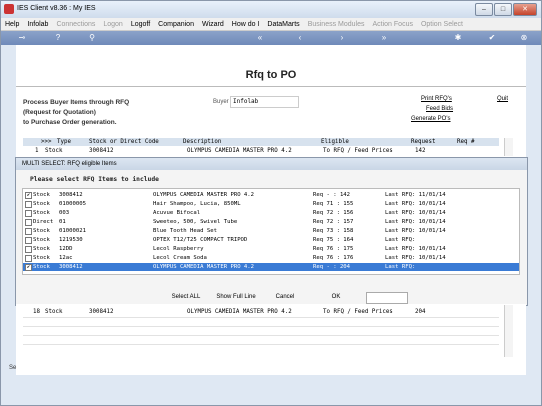 The height and width of the screenshot is (406, 542). Describe the element at coordinates (9, 9) in the screenshot. I see `app-icon` at that location.